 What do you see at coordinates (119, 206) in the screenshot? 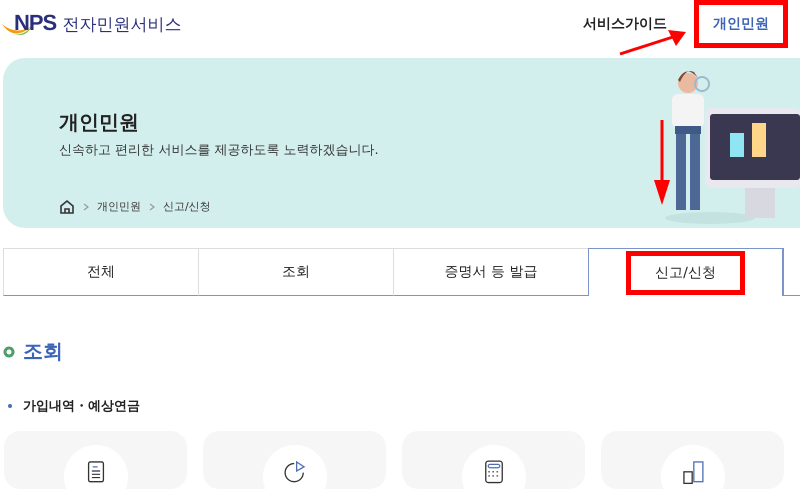
I see `breadcrumb-link: 개인민원` at bounding box center [119, 206].